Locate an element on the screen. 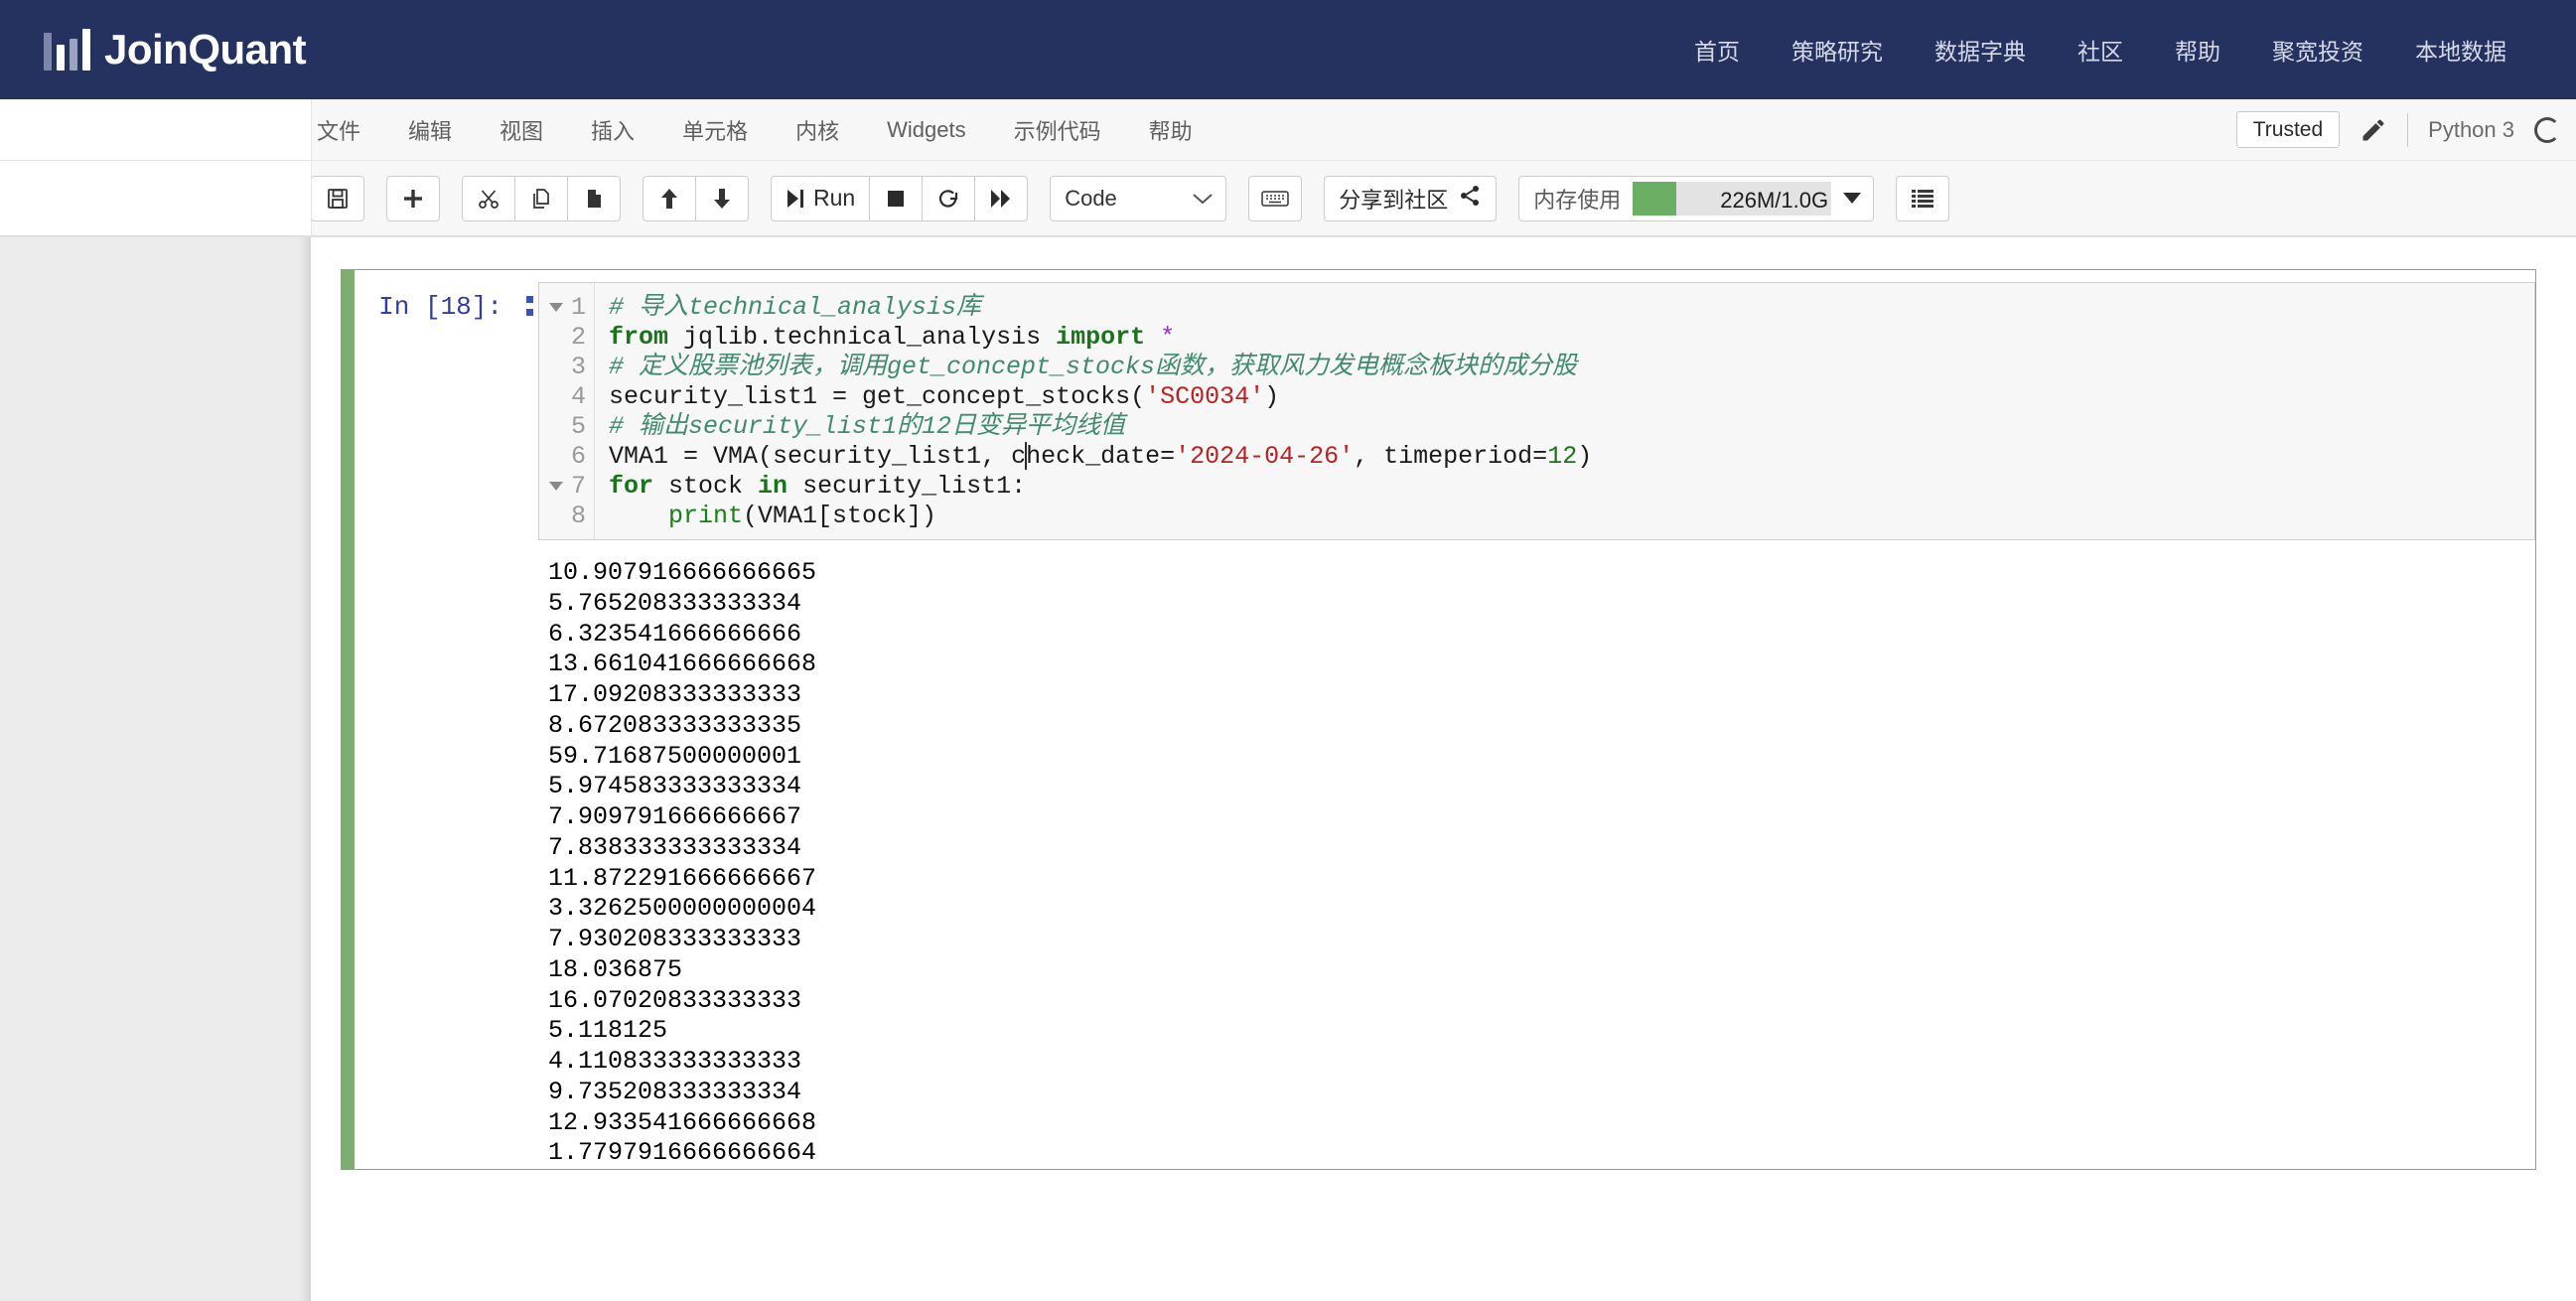 Image resolution: width=2576 pixels, height=1301 pixels. nav-item-strategy-research: 策略研究 is located at coordinates (1837, 50).